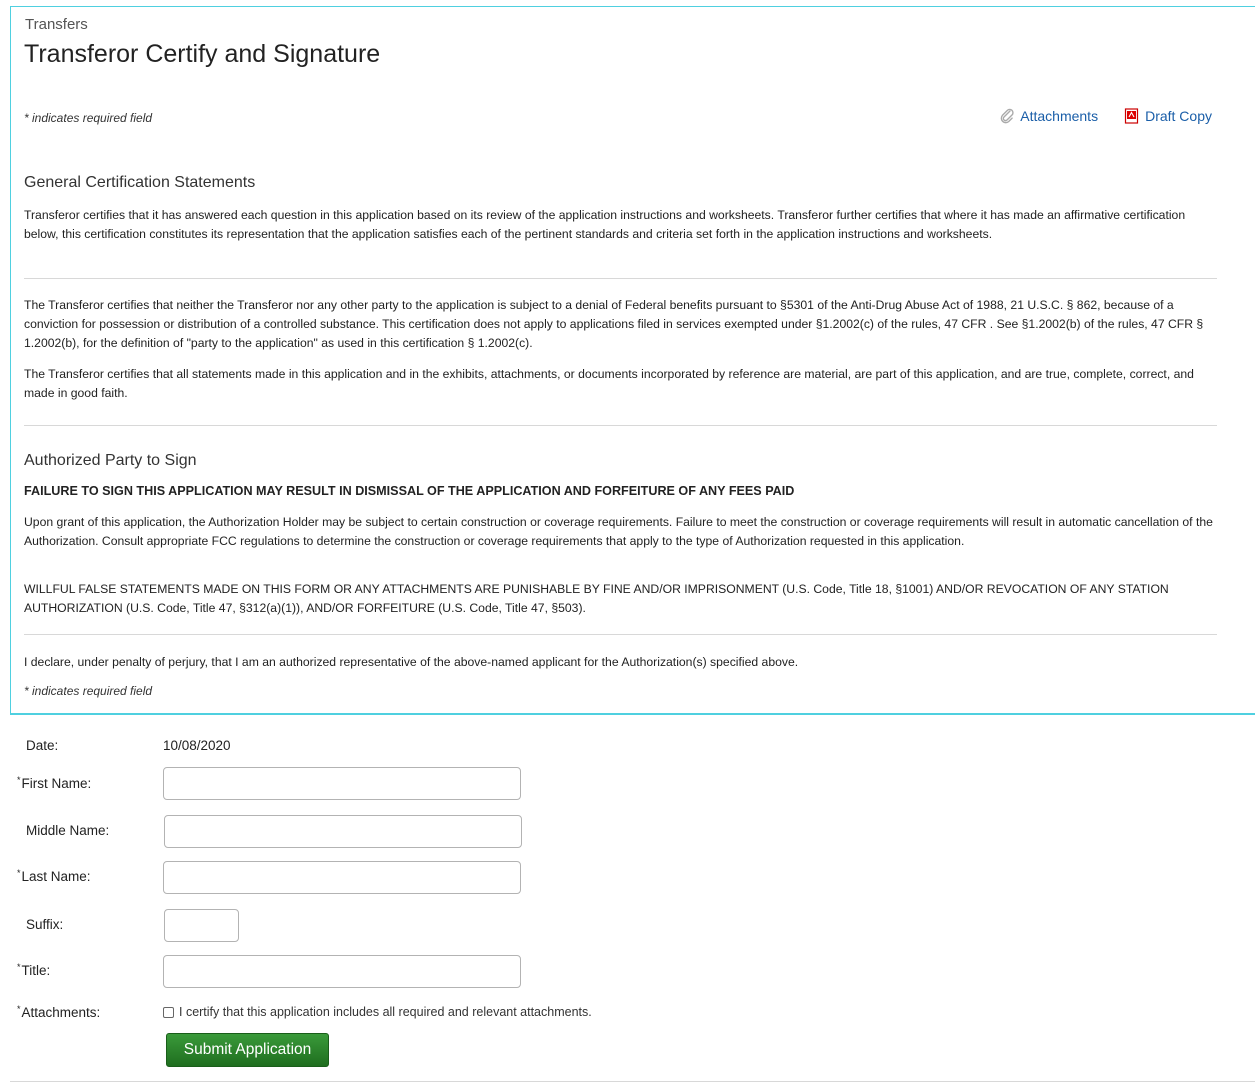 This screenshot has height=1084, width=1255. I want to click on suffix-label: Suffix:, so click(45, 924).